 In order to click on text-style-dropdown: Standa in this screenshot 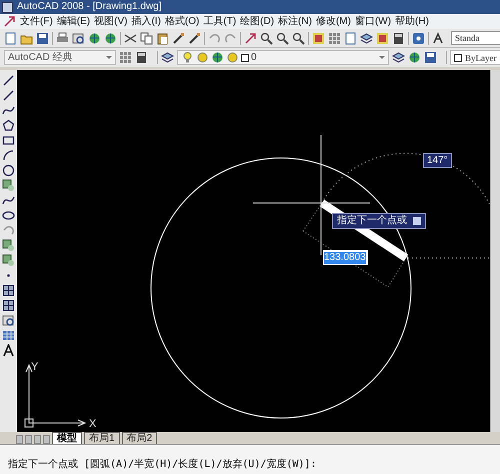, I will do `click(475, 38)`.